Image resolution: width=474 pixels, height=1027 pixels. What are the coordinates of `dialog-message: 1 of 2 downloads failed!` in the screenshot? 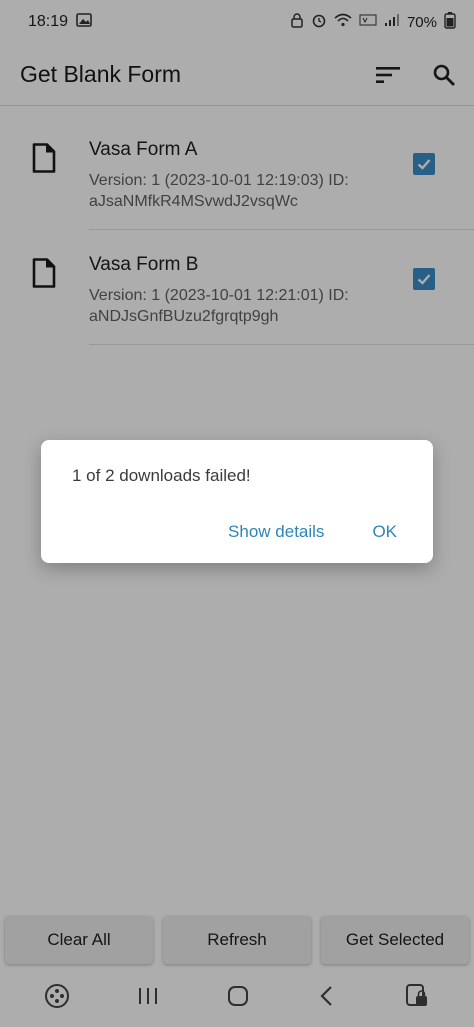 It's located at (161, 475).